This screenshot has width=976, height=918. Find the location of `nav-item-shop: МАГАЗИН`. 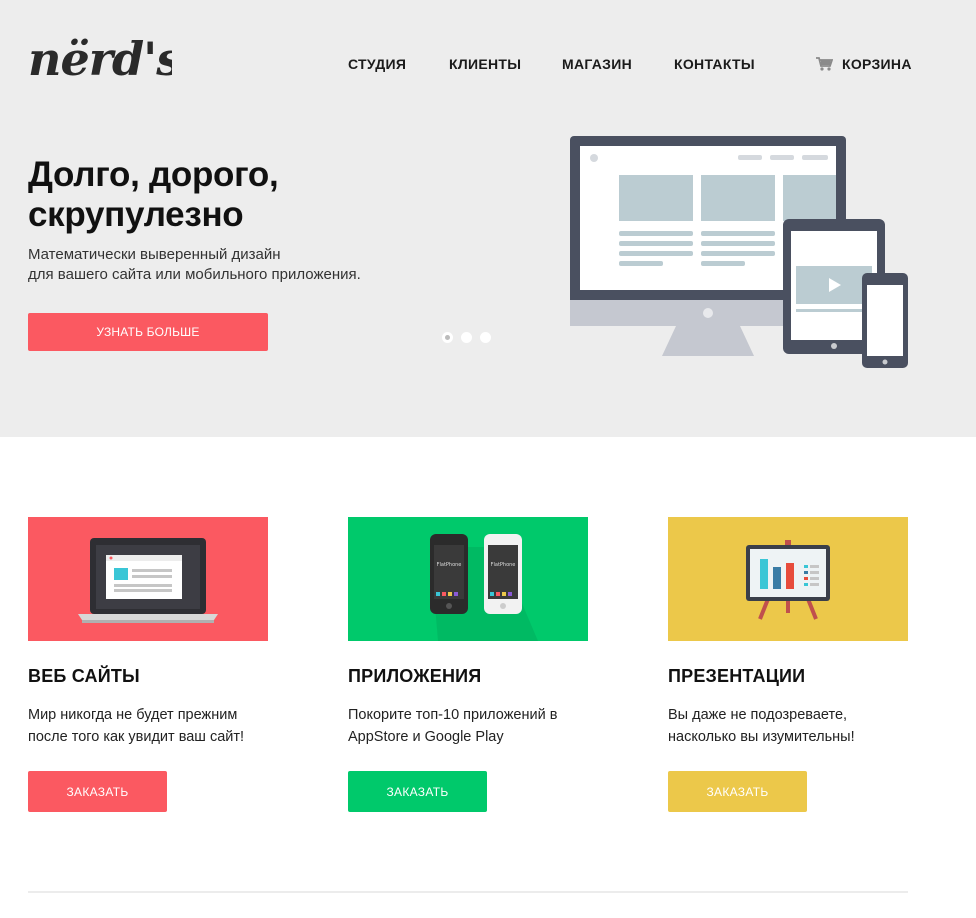

nav-item-shop: МАГАЗИН is located at coordinates (597, 64).